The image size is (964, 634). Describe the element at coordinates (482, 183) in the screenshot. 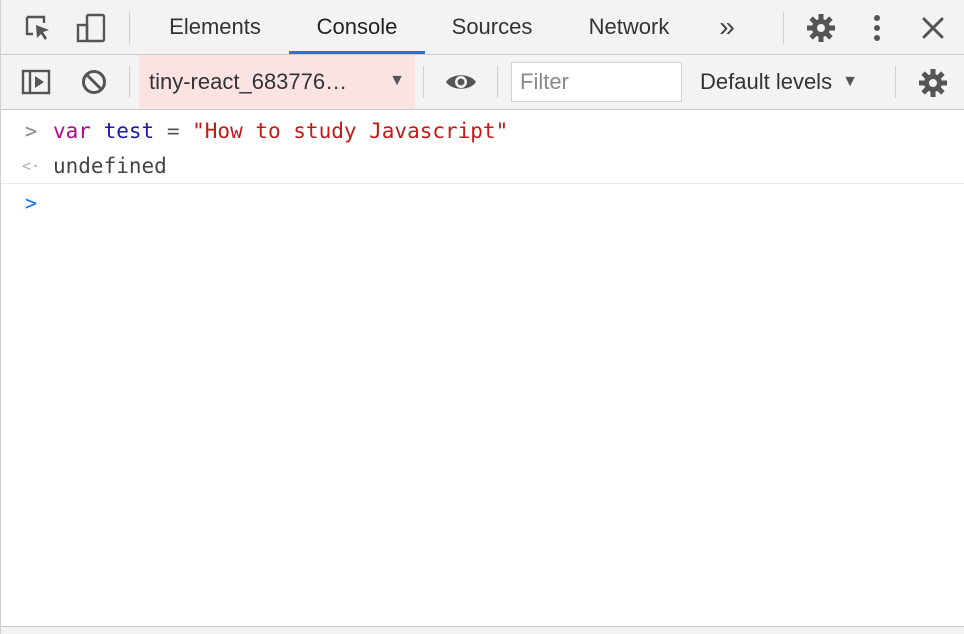

I see `entry-divider` at that location.